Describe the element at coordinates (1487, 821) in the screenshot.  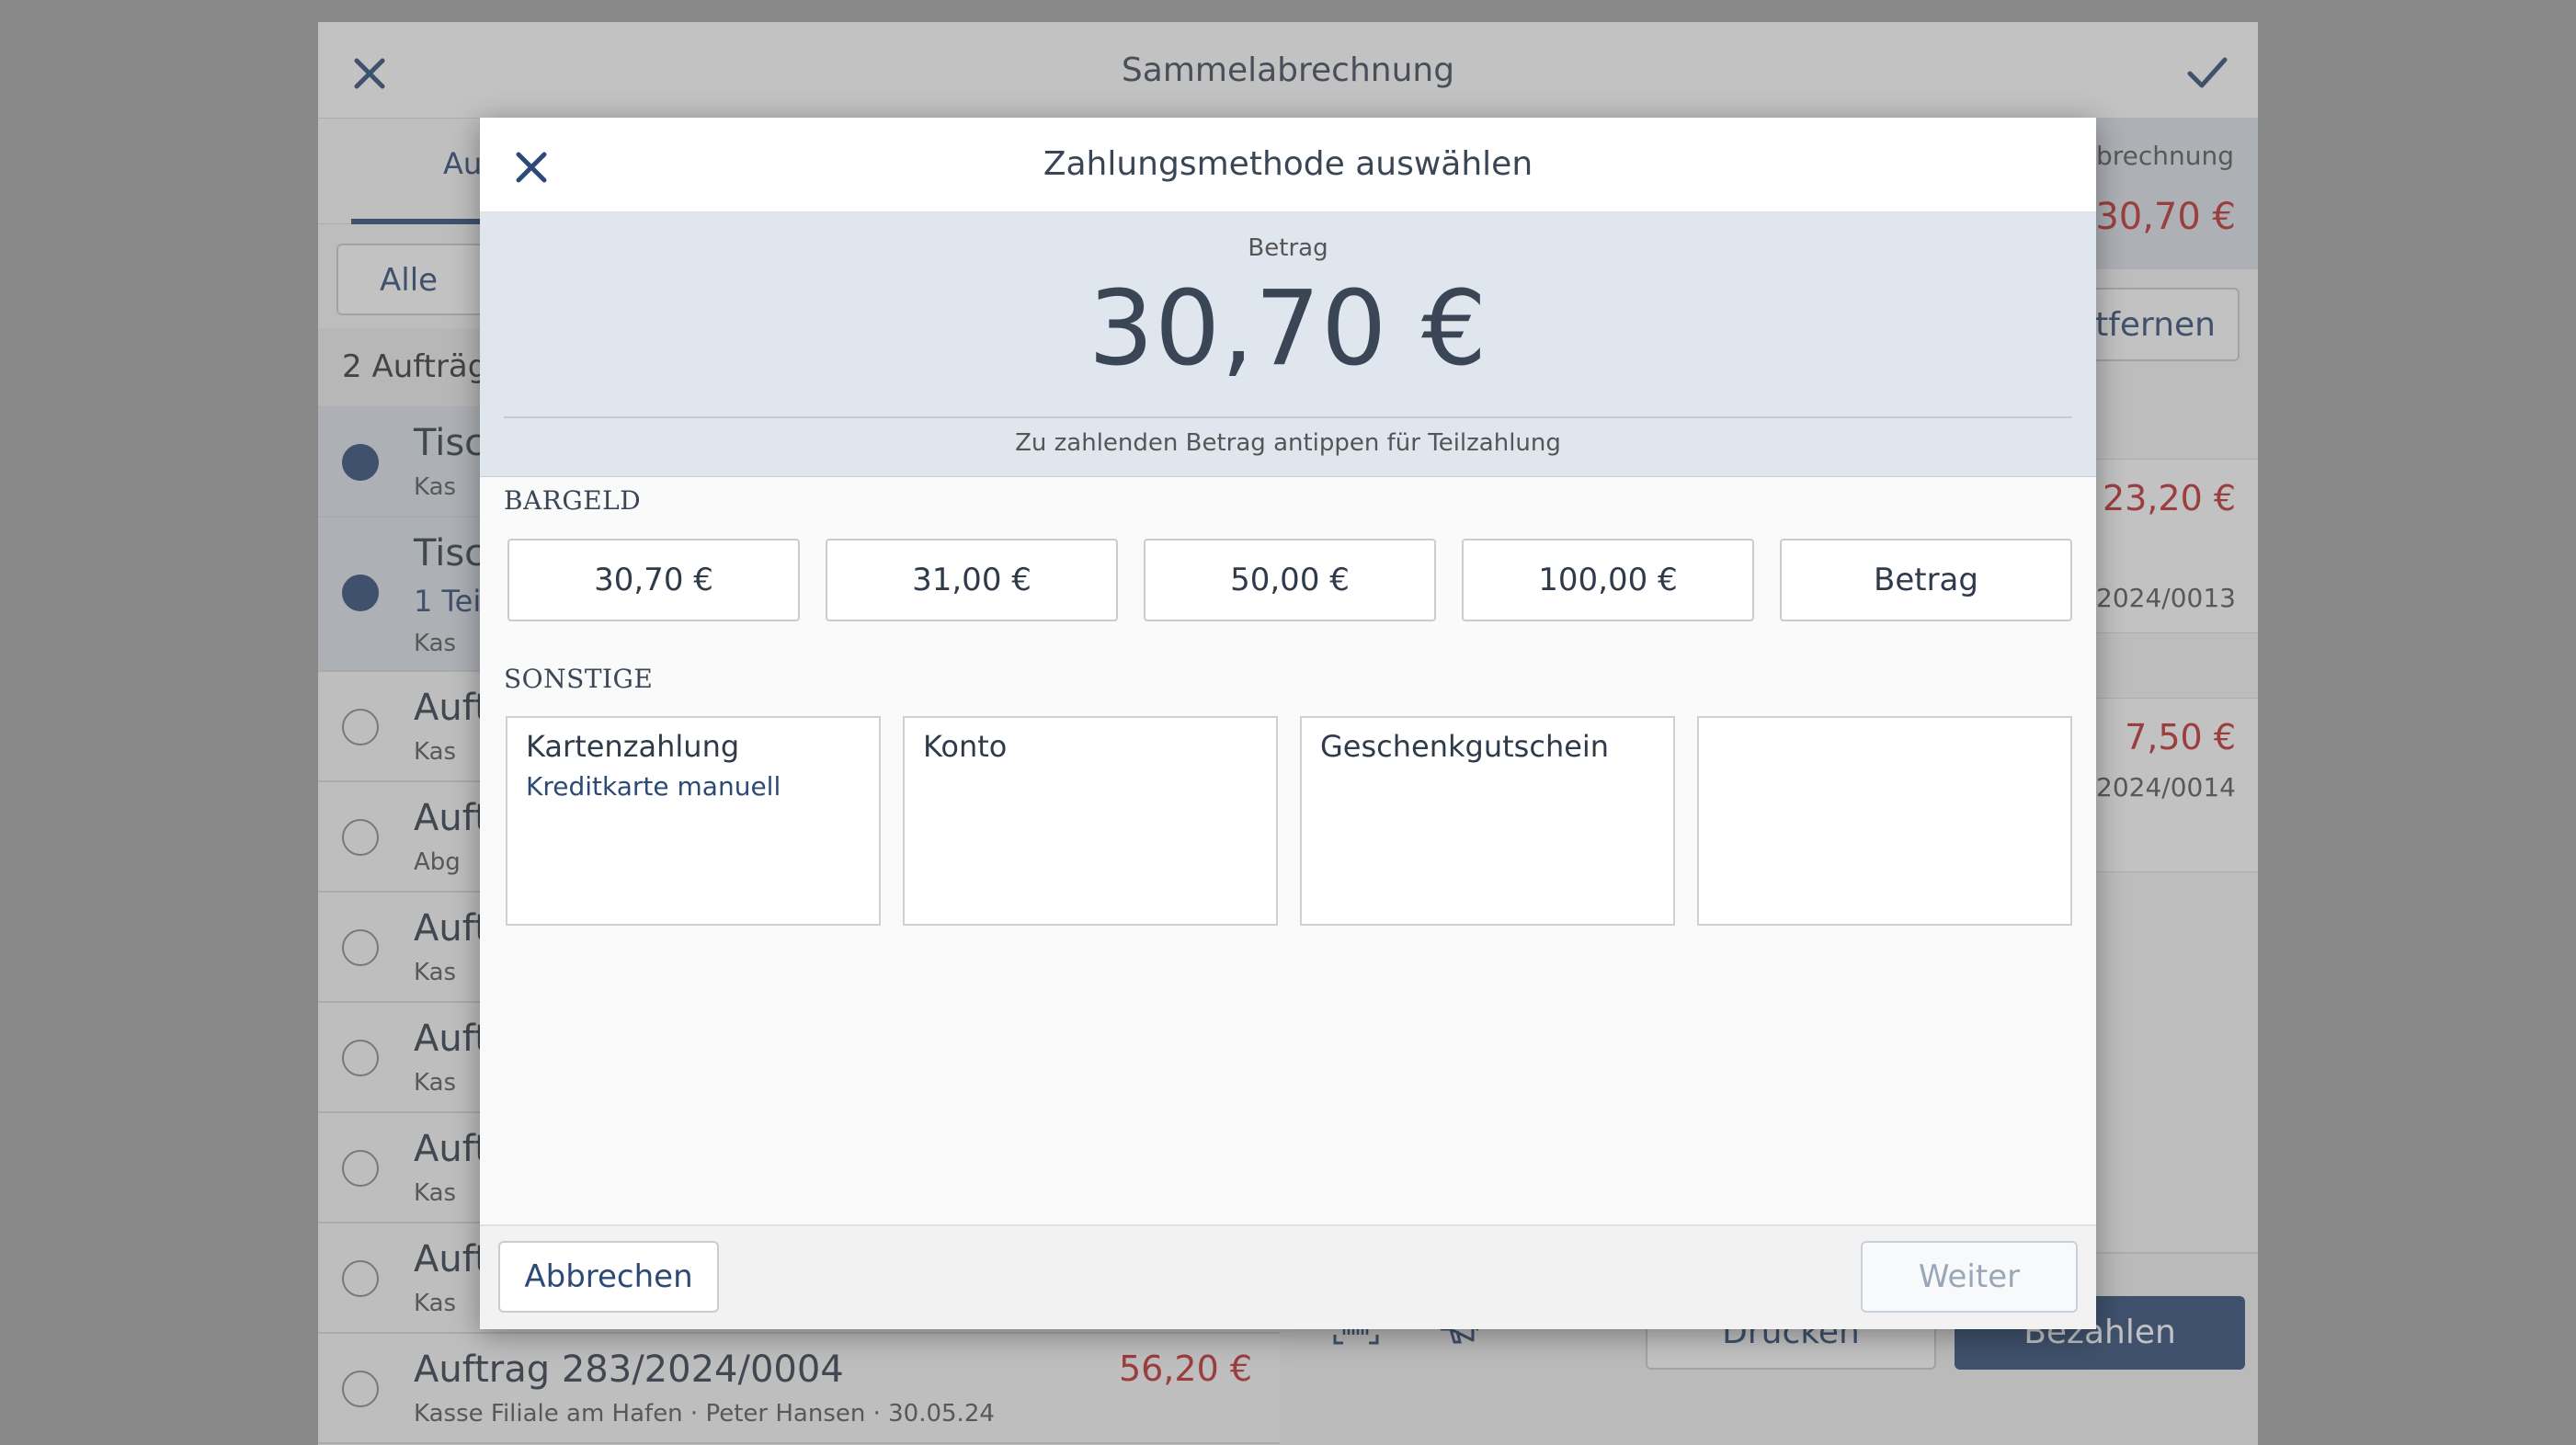
I see `gift-voucher-tile: Geschenkgutschein` at that location.